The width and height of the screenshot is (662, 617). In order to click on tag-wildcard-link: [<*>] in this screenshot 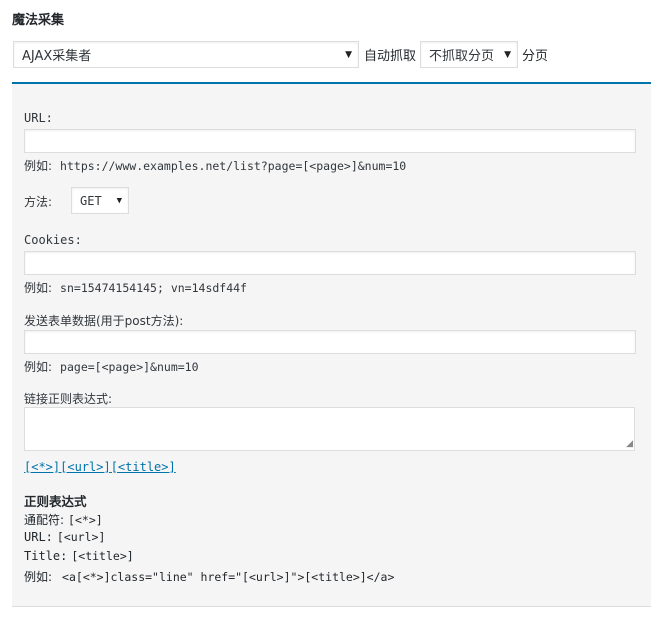, I will do `click(42, 467)`.